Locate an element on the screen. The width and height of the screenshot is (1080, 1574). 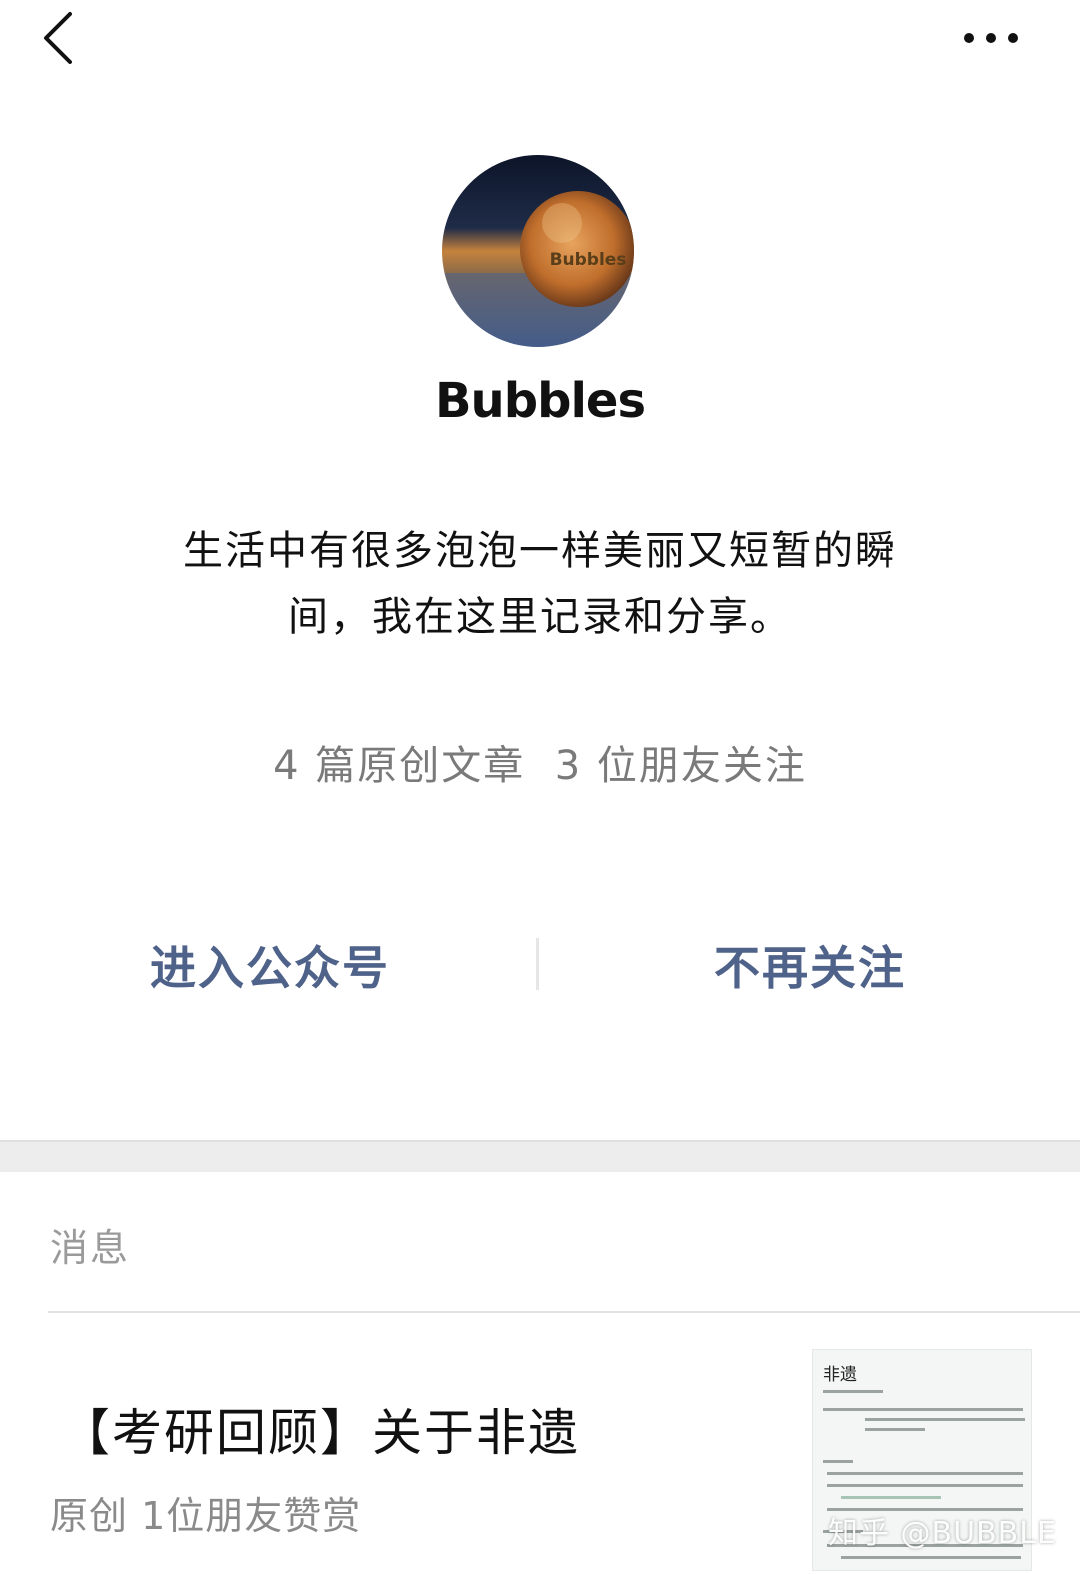
avatar: Bubbles is located at coordinates (538, 251).